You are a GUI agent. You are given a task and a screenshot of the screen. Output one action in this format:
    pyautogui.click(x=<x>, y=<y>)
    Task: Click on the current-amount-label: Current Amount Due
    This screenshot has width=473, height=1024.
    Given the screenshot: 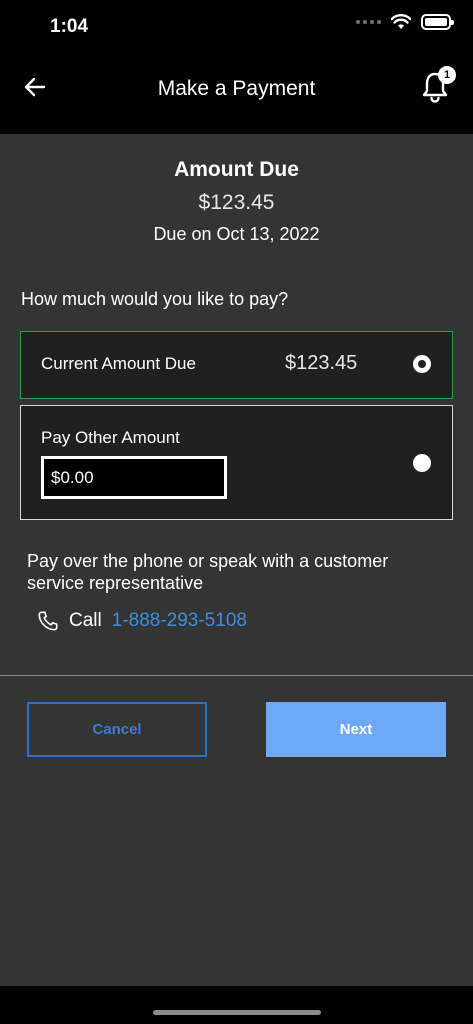 What is the action you would take?
    pyautogui.click(x=118, y=363)
    